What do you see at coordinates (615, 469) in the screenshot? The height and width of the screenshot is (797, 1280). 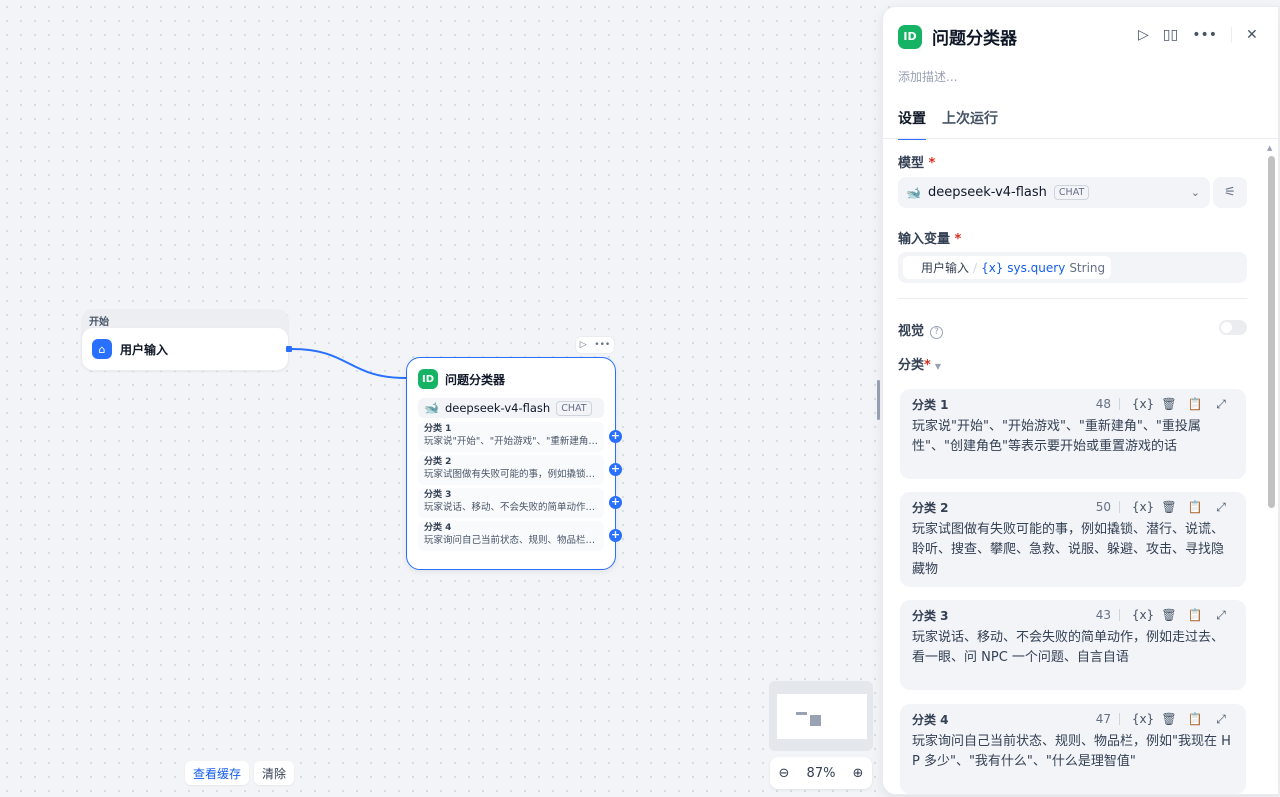 I see `add-branch-handle-2: +` at bounding box center [615, 469].